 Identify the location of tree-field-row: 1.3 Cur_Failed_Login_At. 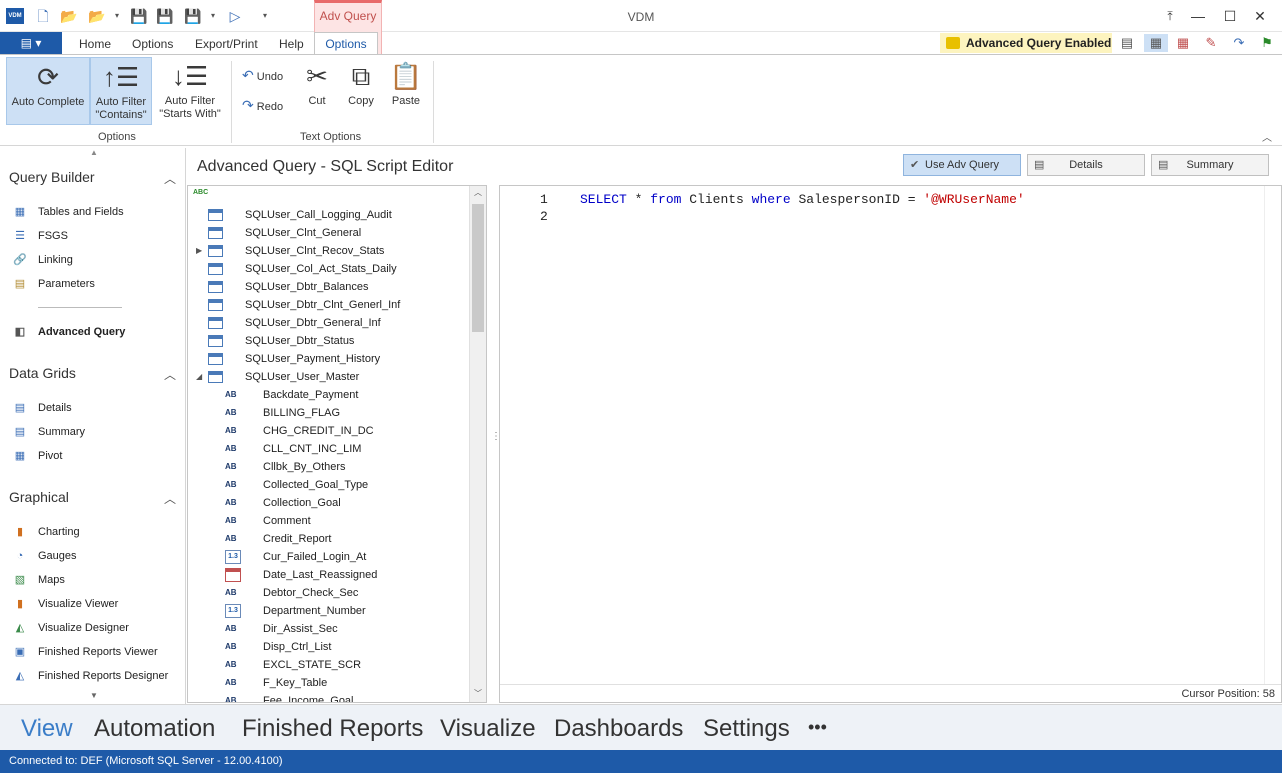
(329, 557).